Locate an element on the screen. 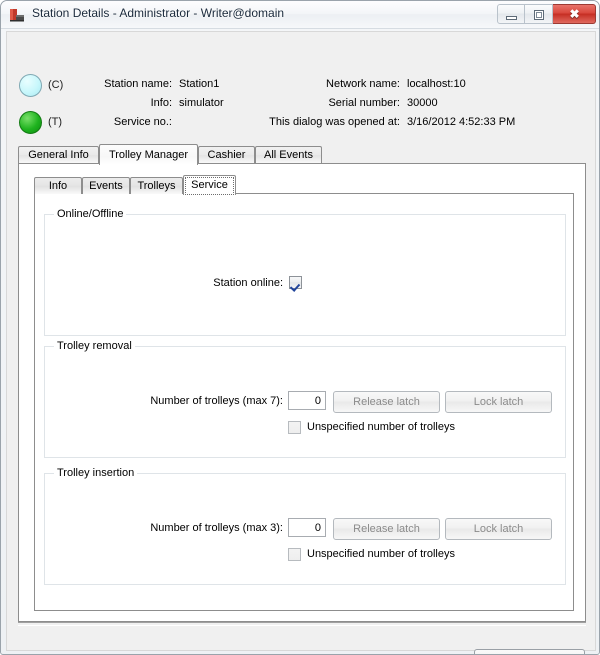 This screenshot has width=600, height=655. insertion-lock-latch-button: Lock latch is located at coordinates (498, 529).